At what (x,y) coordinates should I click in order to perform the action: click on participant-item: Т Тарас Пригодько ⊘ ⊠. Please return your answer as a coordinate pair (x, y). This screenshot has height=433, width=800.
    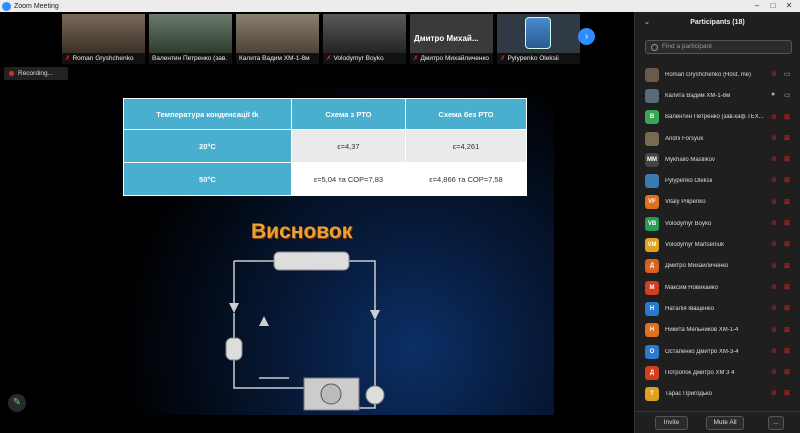
    Looking at the image, I should click on (717, 393).